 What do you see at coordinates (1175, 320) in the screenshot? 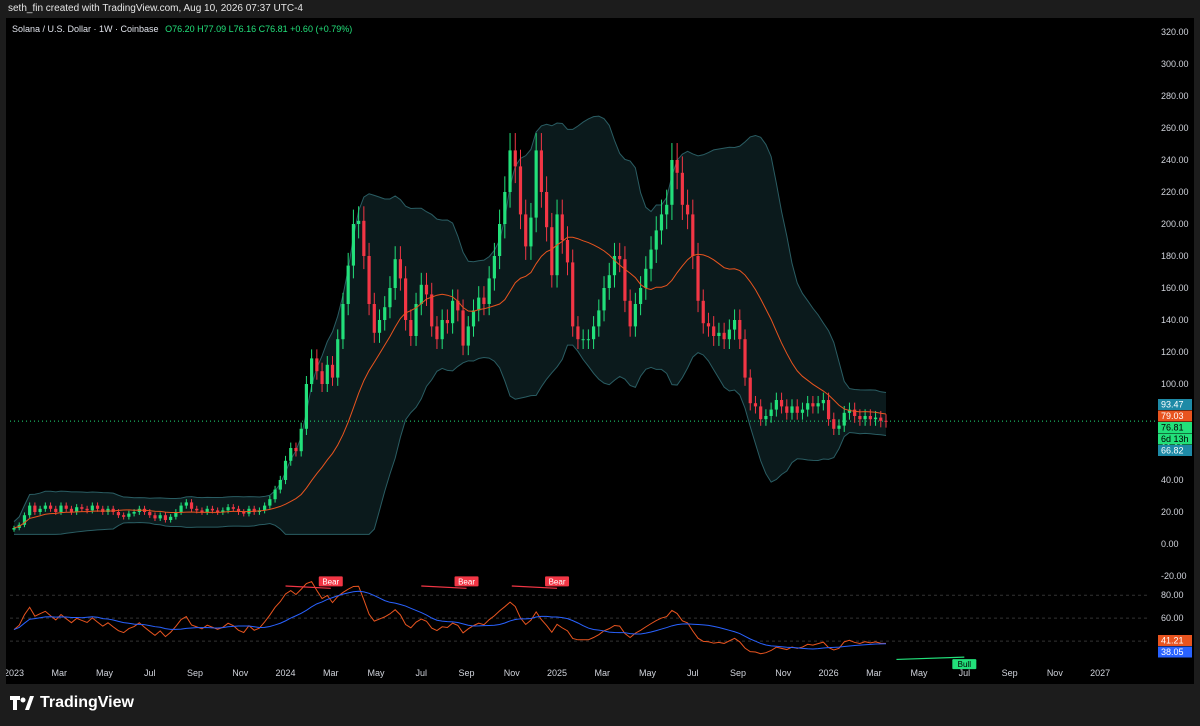
I see `price-tick-label: 140.00` at bounding box center [1175, 320].